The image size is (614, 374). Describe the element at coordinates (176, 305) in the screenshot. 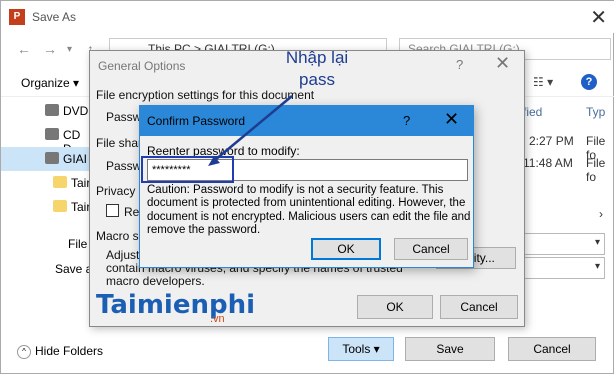

I see `taimienphi-watermark-logo: Taimienphi` at that location.